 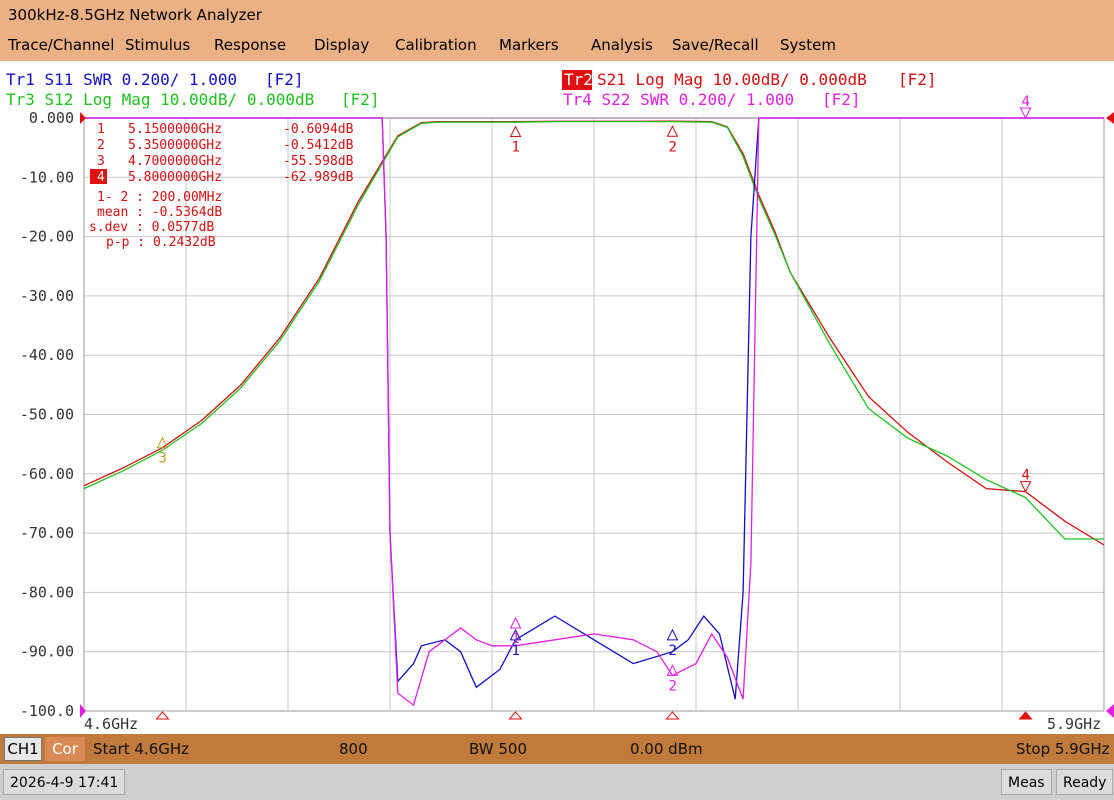 What do you see at coordinates (162, 459) in the screenshot?
I see `marker-3-s21-label: 3` at bounding box center [162, 459].